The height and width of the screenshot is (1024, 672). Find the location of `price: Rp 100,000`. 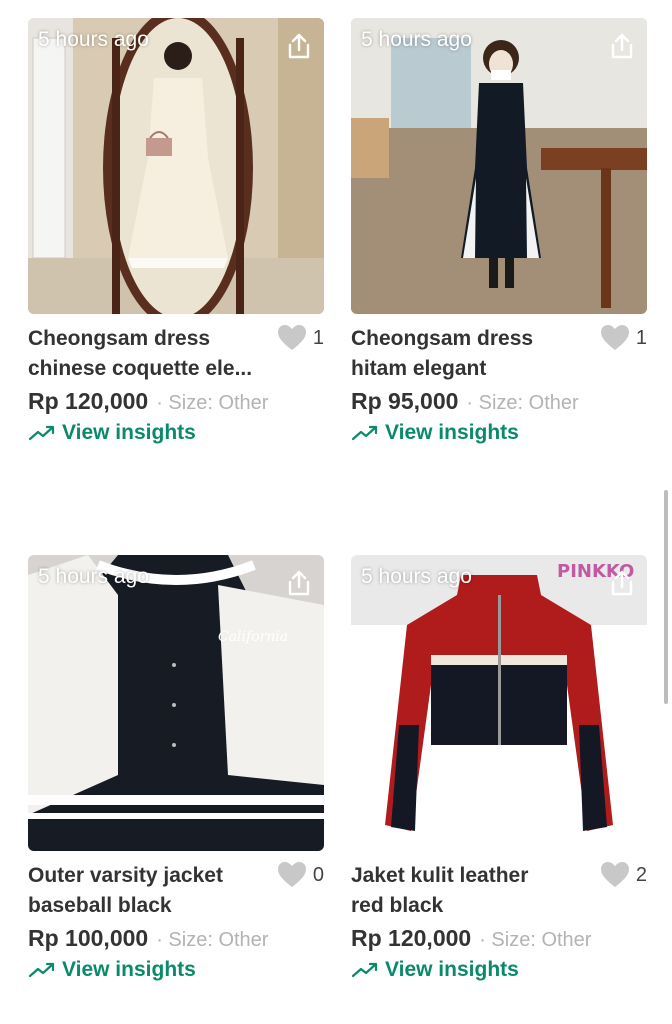

price: Rp 100,000 is located at coordinates (88, 938).